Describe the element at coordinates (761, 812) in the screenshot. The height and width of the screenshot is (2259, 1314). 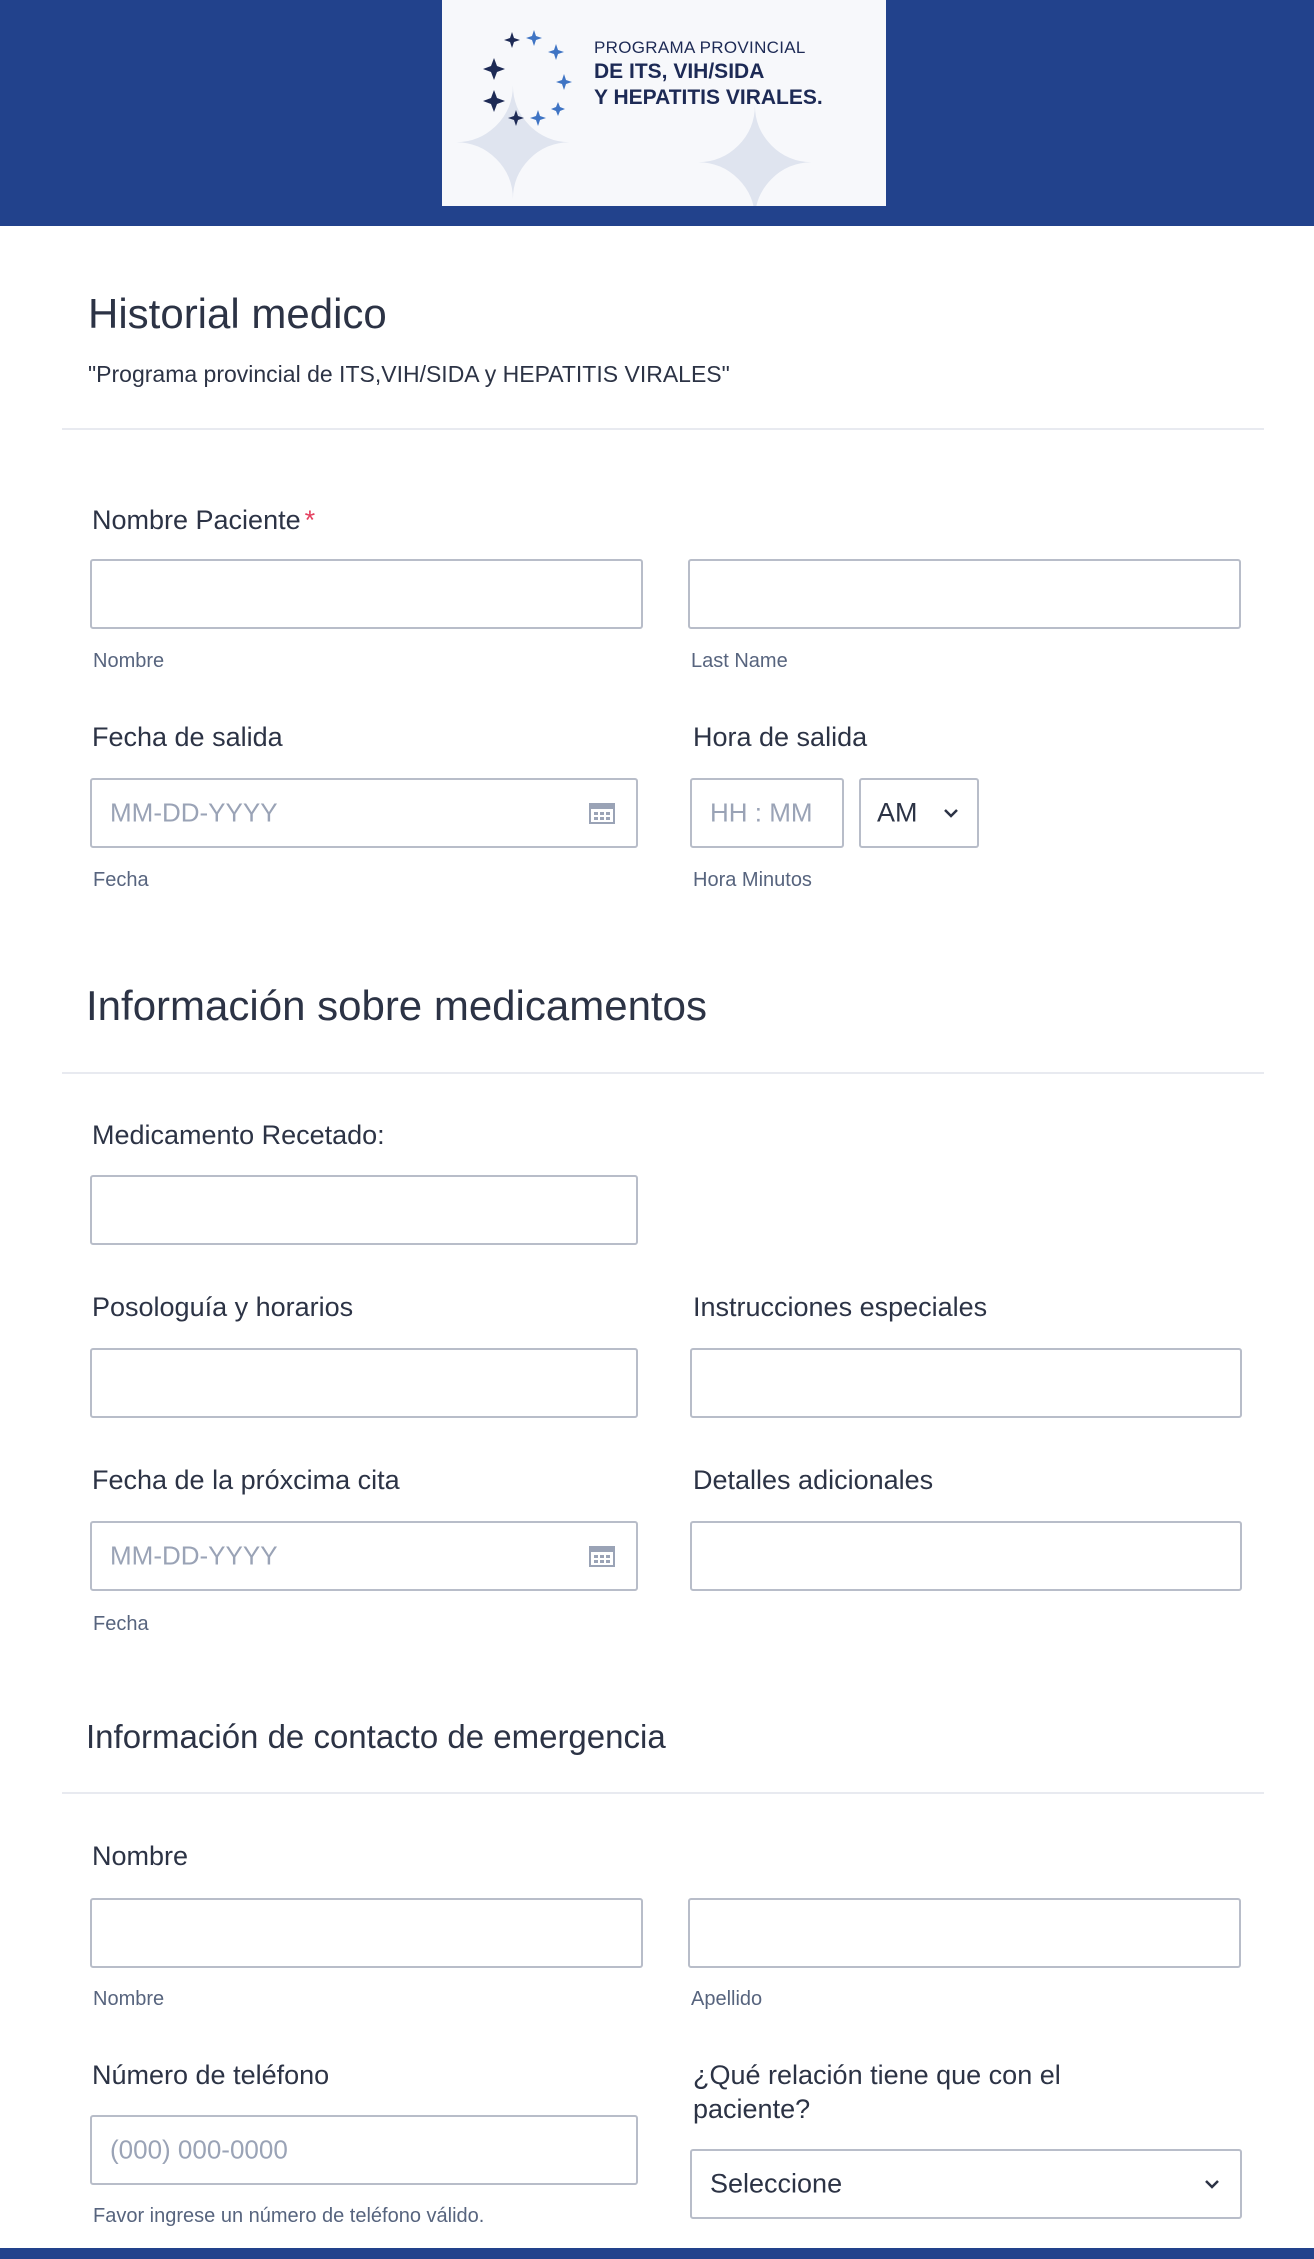
I see `discharge-time-placeholder: HH : MM` at that location.